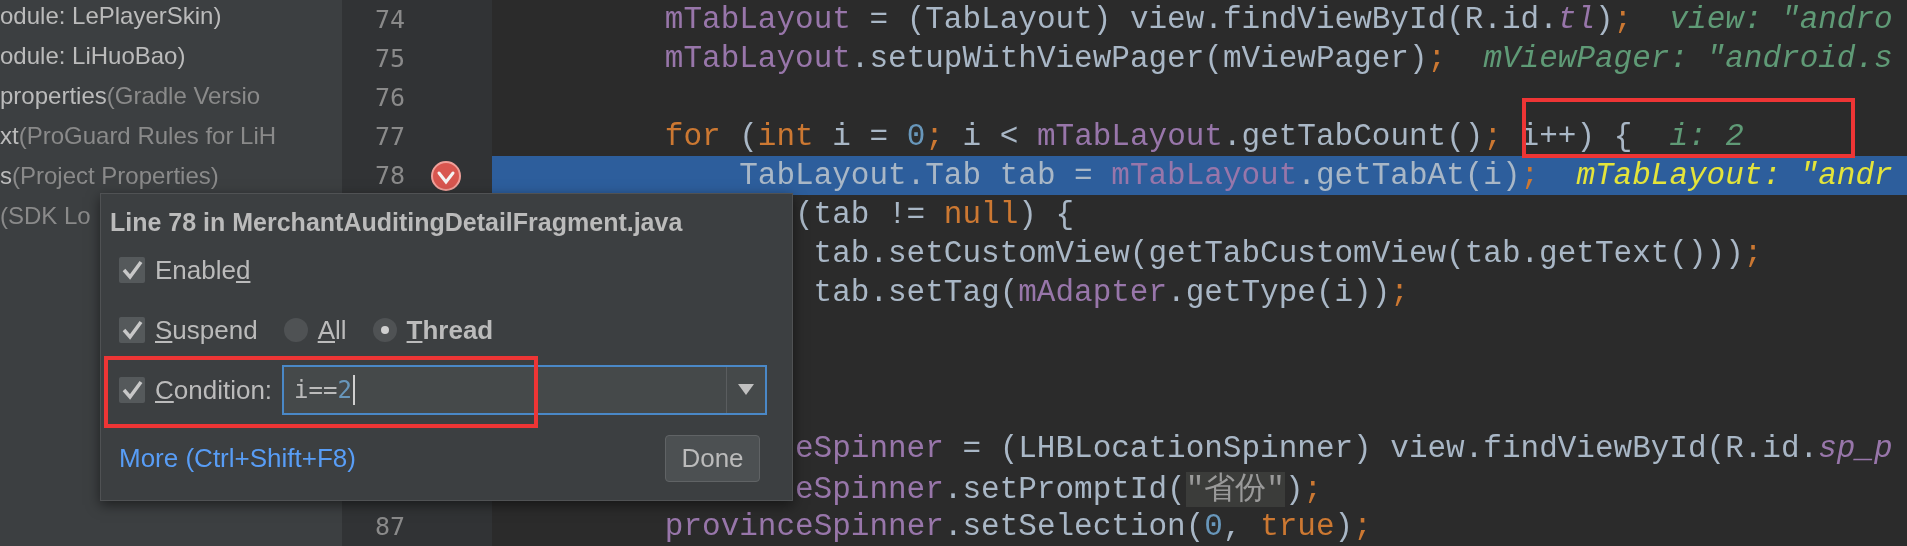  What do you see at coordinates (1278, 19) in the screenshot?
I see `code-line: mTabLayout = (TabLayout) view.findViewById(R.id.tl); view: "andro` at bounding box center [1278, 19].